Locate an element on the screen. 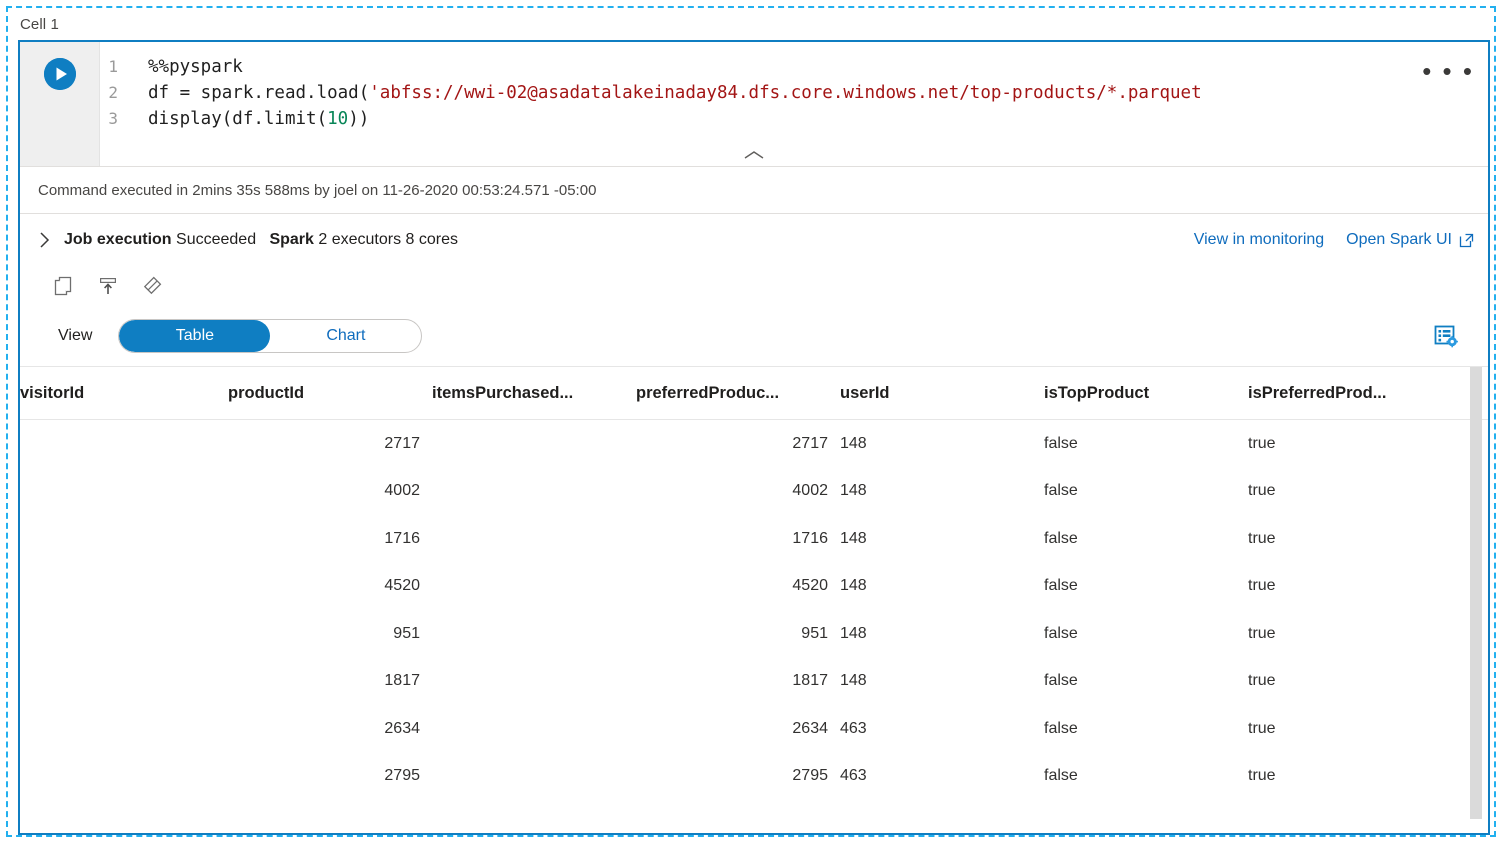 The width and height of the screenshot is (1502, 843). view-toggle-table: Table is located at coordinates (195, 336).